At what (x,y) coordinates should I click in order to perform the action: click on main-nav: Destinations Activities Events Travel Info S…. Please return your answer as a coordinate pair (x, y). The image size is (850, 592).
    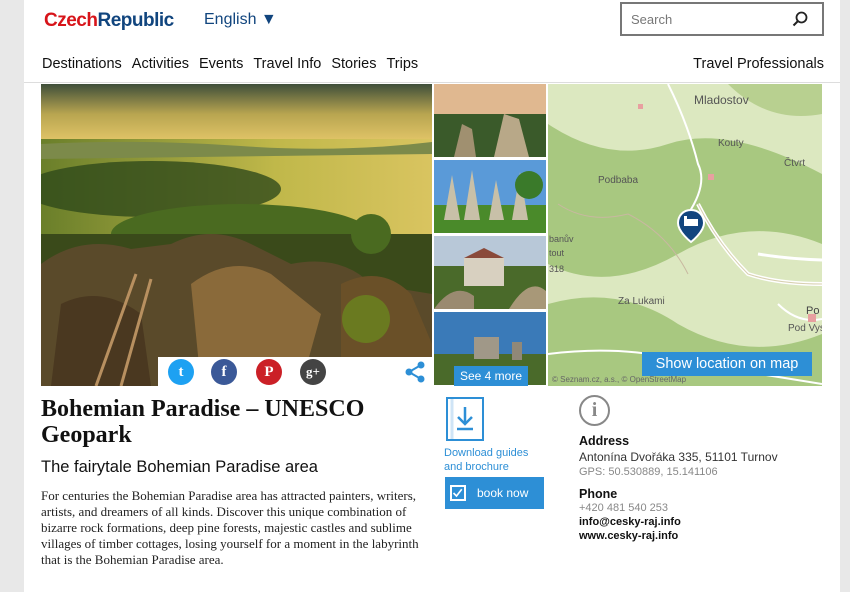
    Looking at the image, I should click on (235, 64).